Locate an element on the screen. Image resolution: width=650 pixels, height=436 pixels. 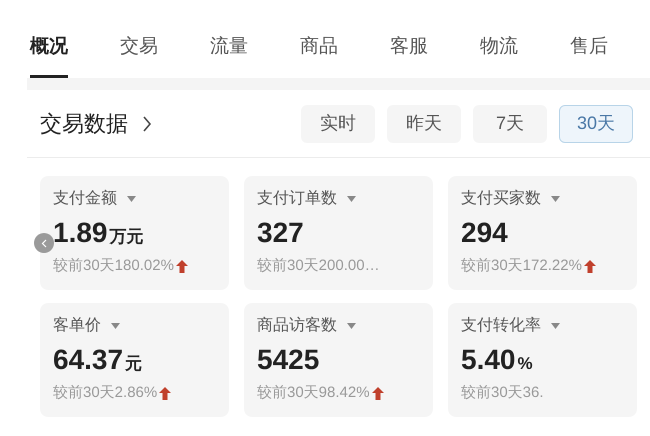
metric-label: 商品访客数 is located at coordinates (297, 326).